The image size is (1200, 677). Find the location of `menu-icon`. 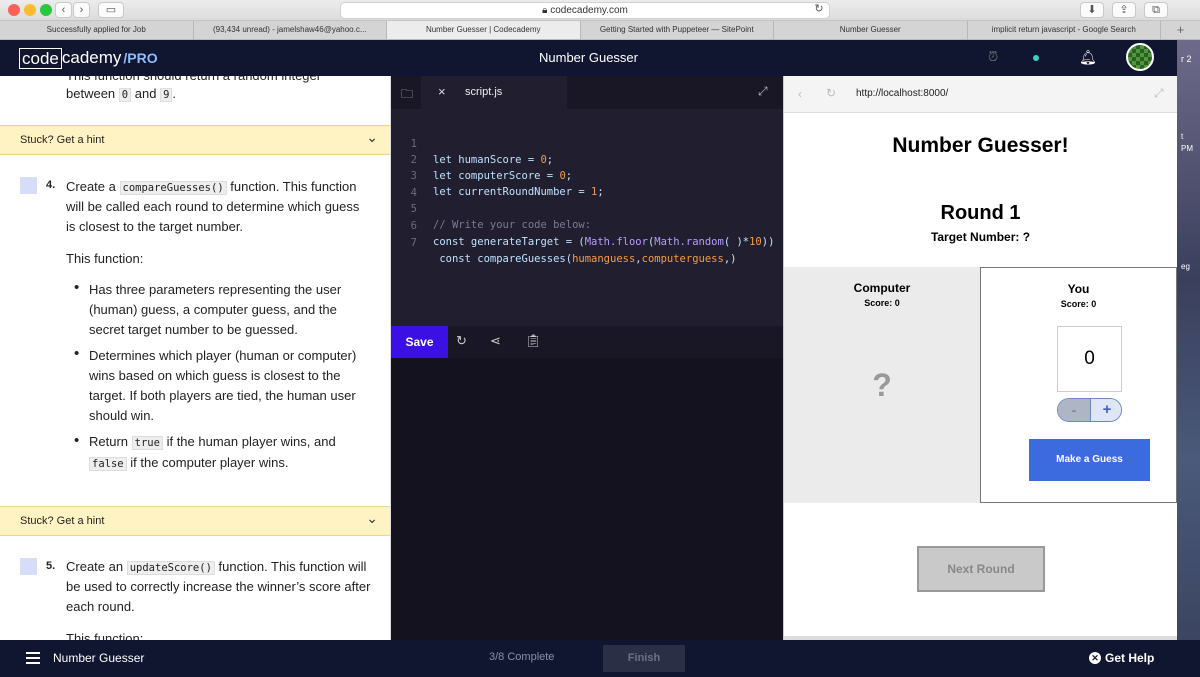

menu-icon is located at coordinates (33, 658).